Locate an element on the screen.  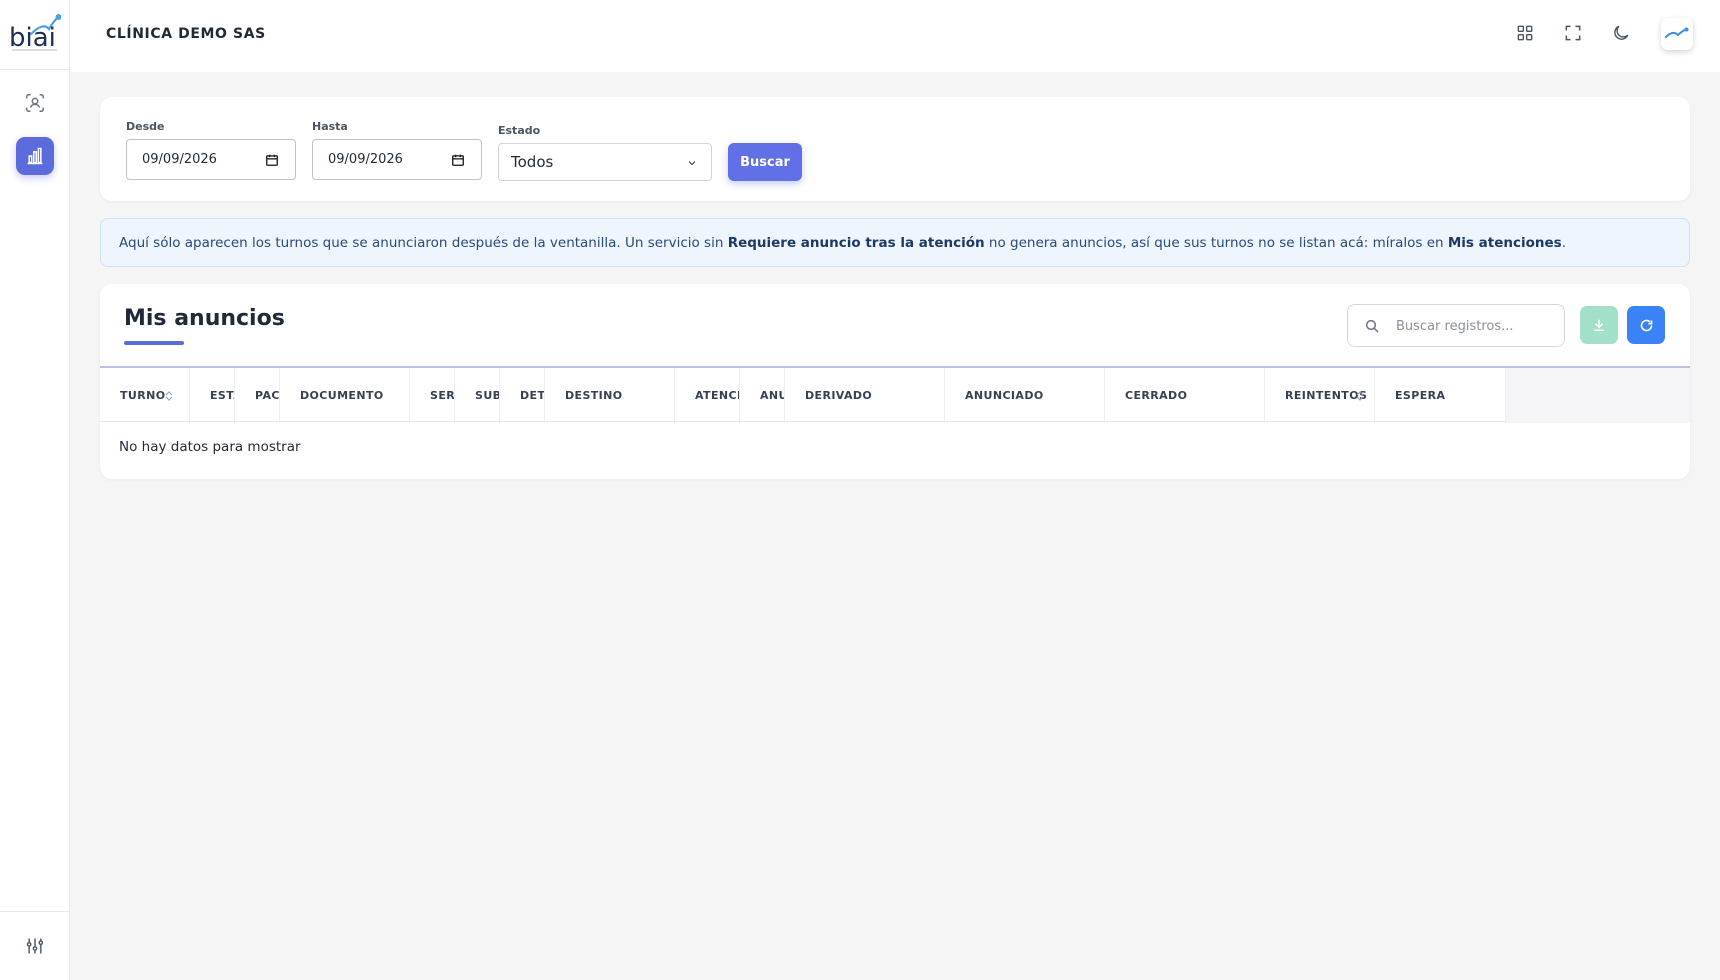
column-label: ESTADO is located at coordinates (222, 395).